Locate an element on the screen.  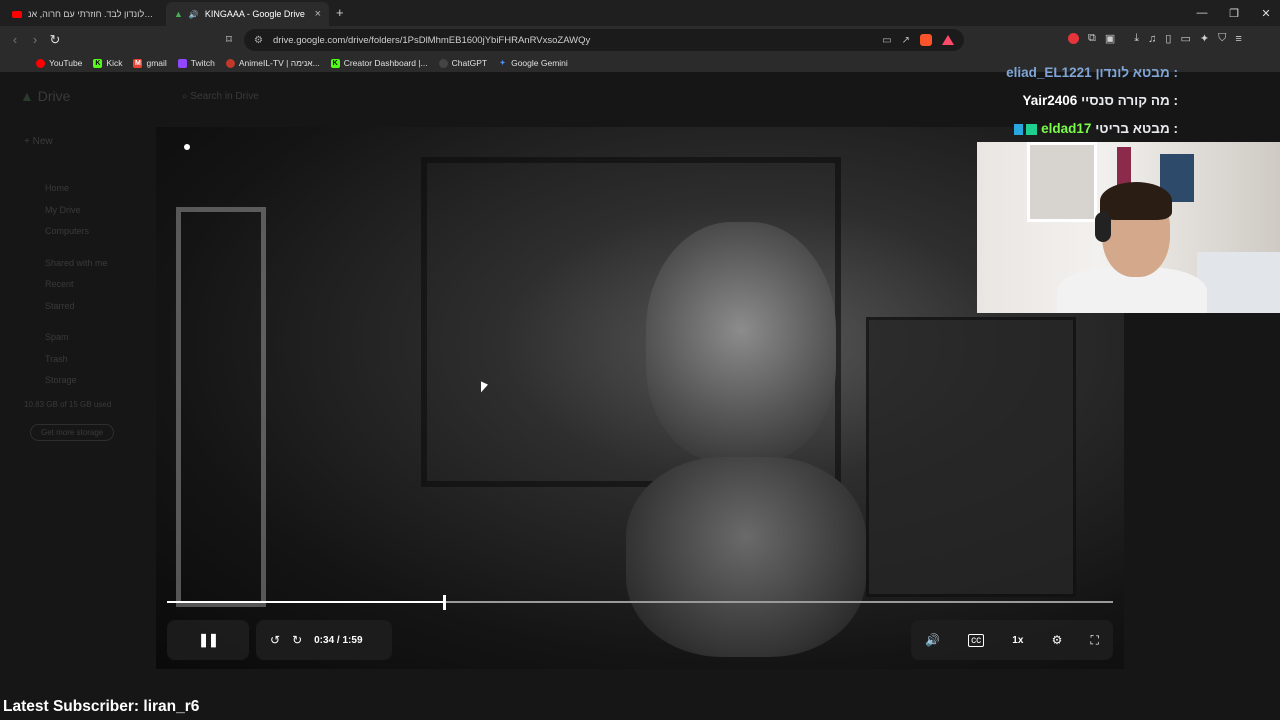
restore-button: ❐ is located at coordinates (1234, 13).